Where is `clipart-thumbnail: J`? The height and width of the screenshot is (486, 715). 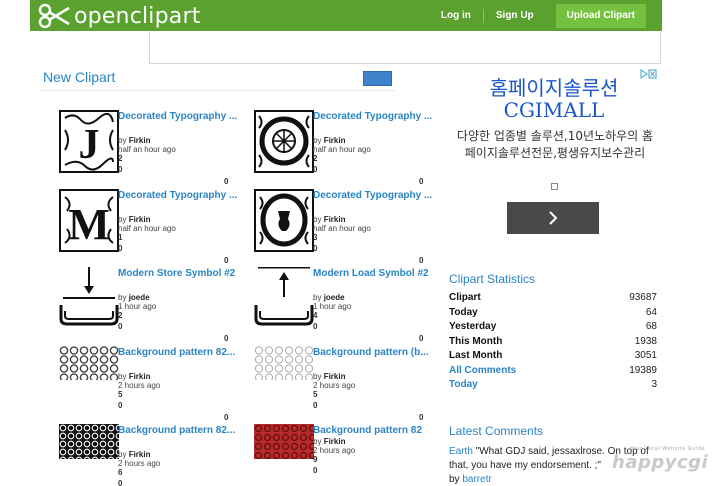 clipart-thumbnail: J is located at coordinates (89, 141).